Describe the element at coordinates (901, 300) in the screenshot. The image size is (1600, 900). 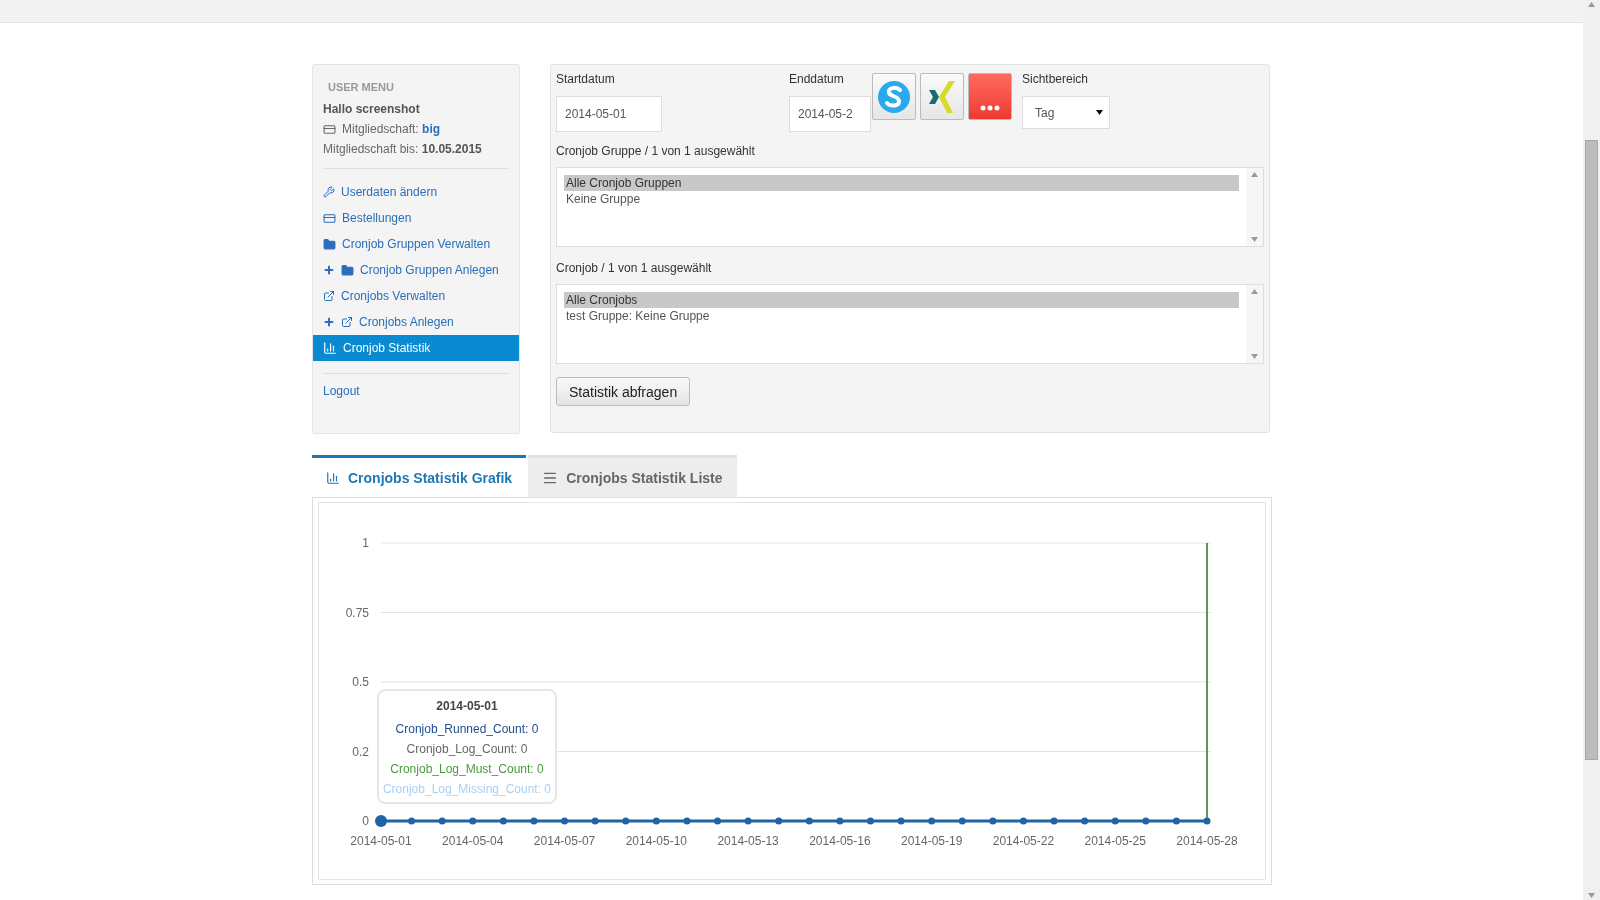
I see `list-option: Alle Cronjobs` at that location.